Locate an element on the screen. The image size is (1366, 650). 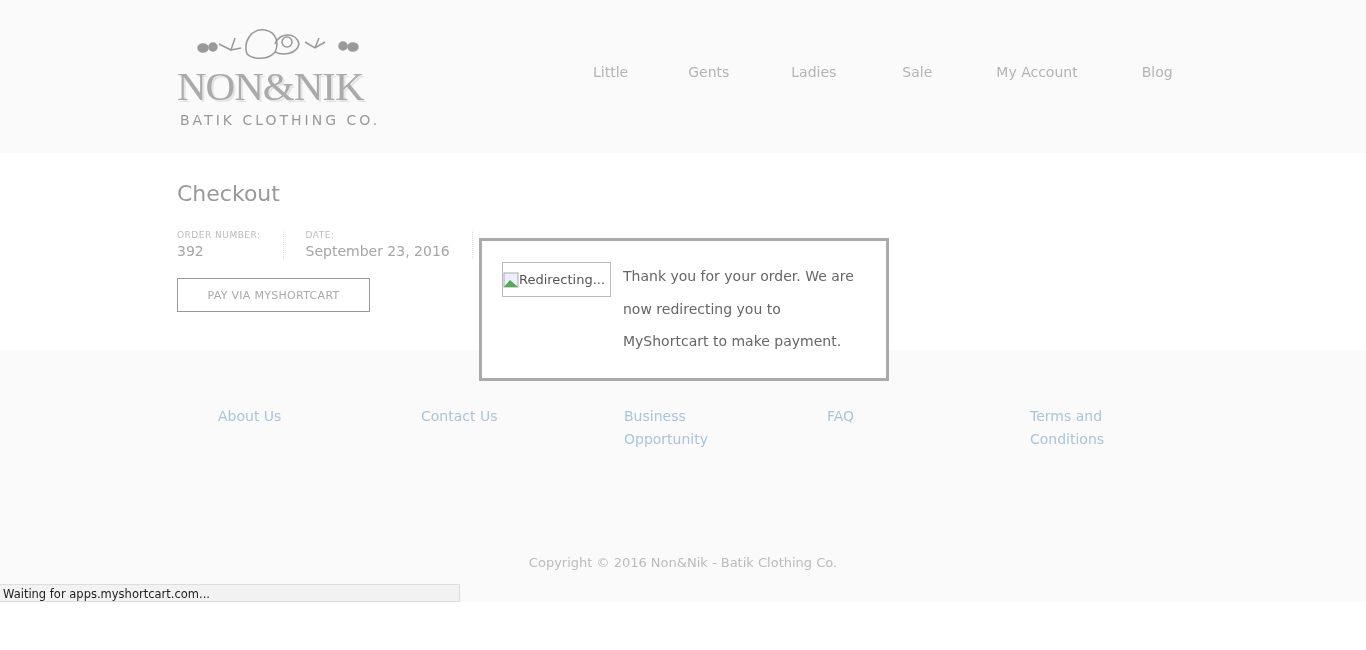
broken-image-icon is located at coordinates (511, 279).